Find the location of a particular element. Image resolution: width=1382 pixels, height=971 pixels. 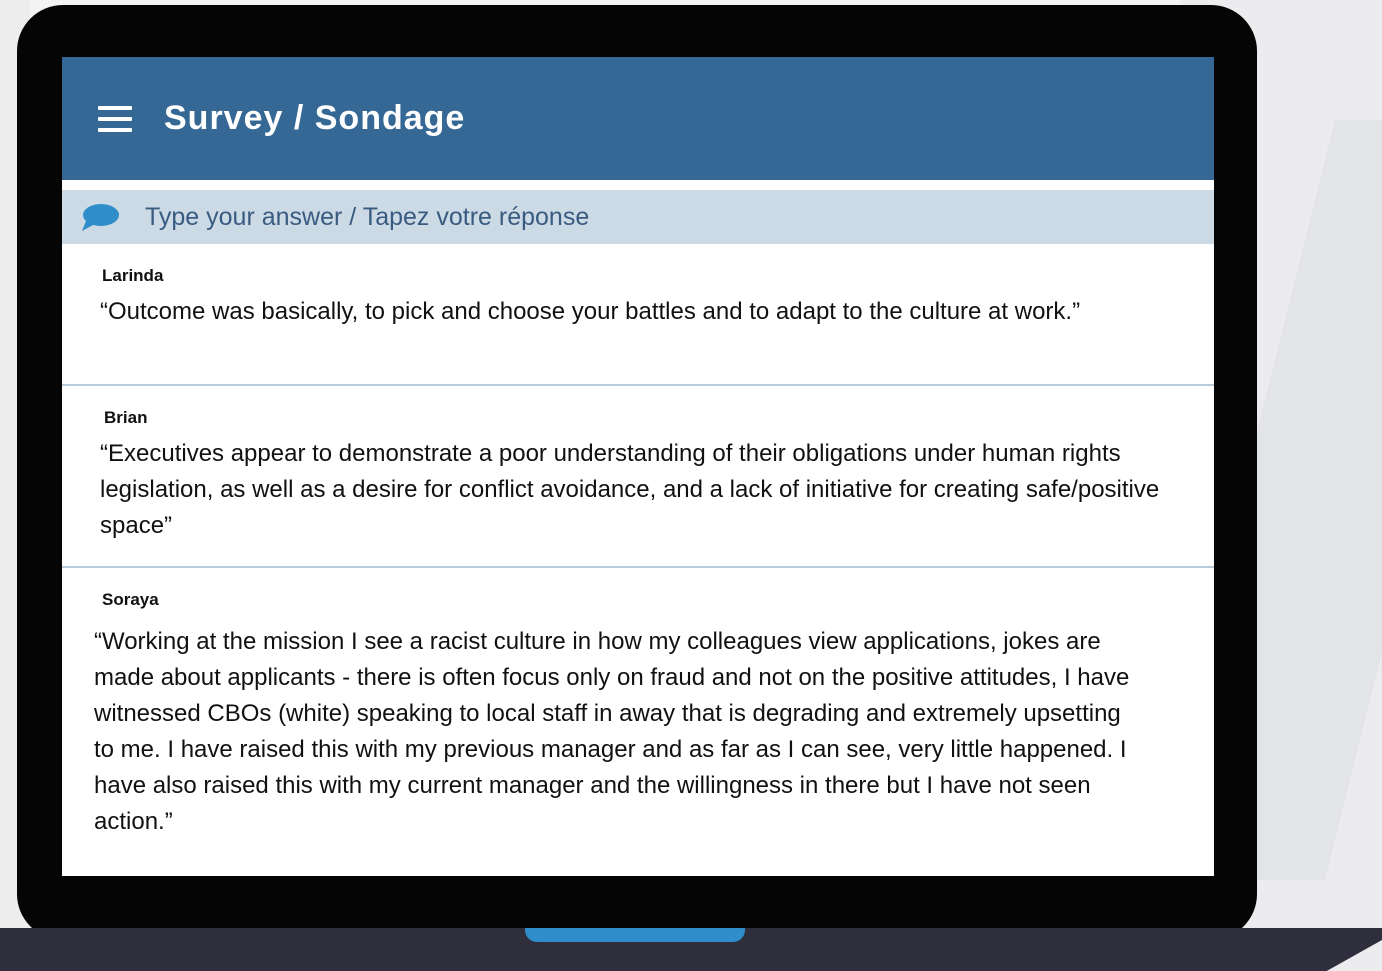

speech-bubble-icon is located at coordinates (100, 217).